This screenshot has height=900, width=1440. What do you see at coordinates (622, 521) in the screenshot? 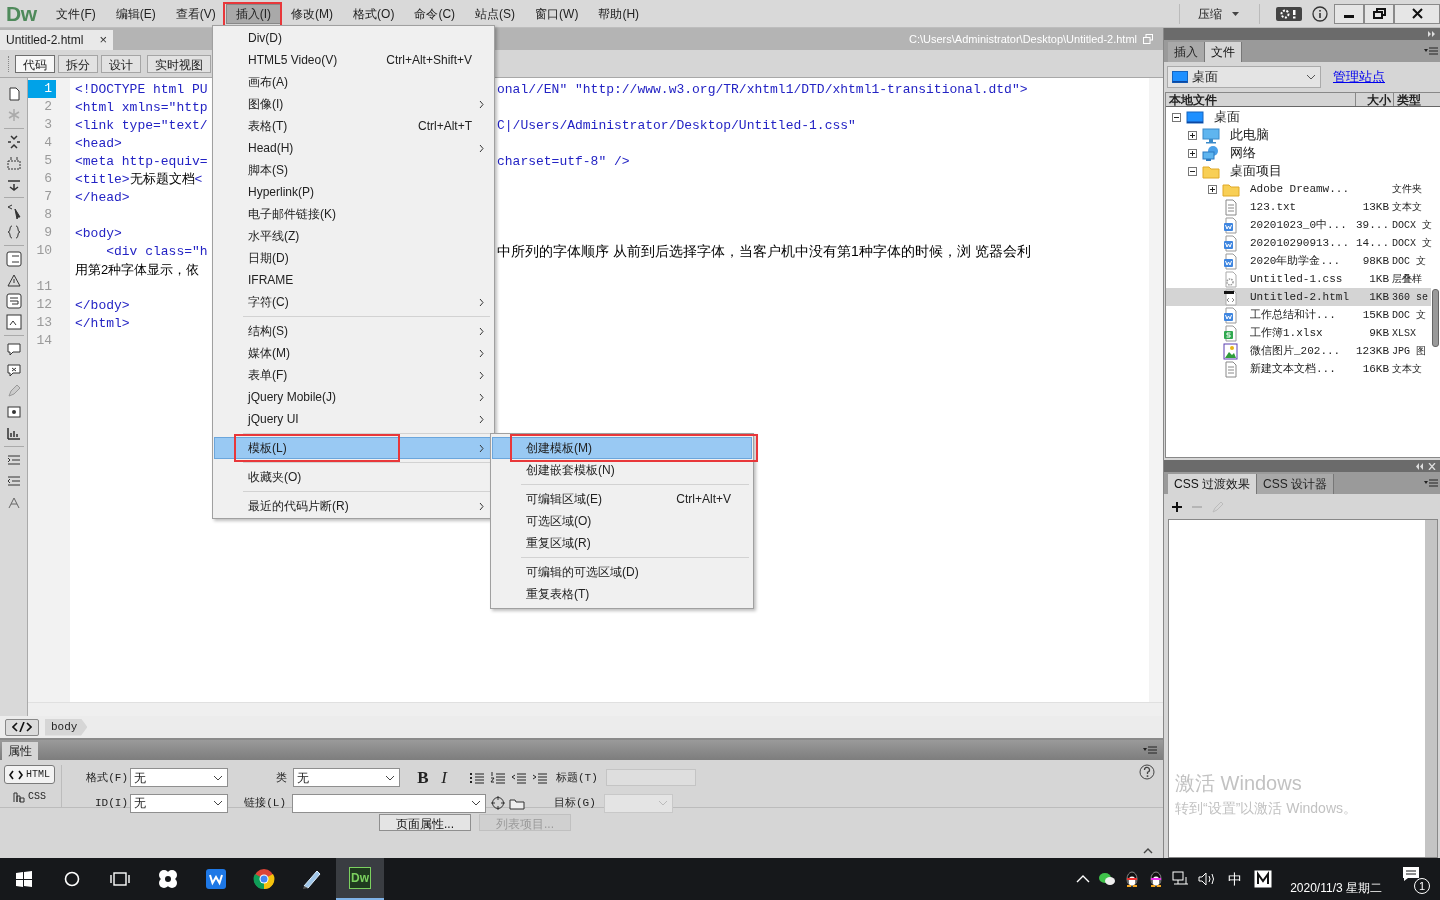
I see `menu-item: 可选区域(O)` at bounding box center [622, 521].